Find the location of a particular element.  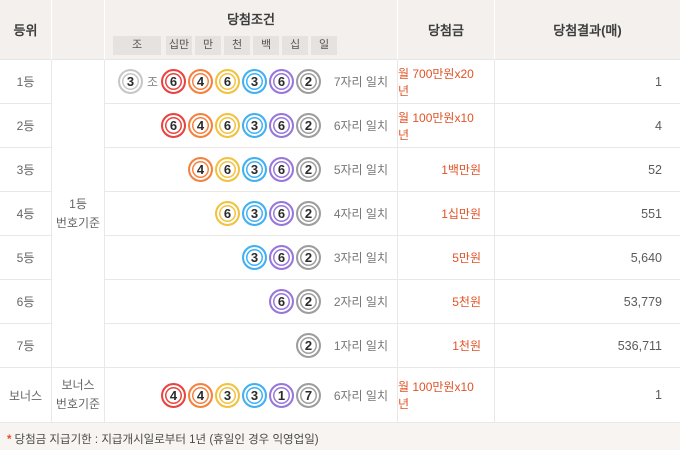

condition-cell: 3 조 6 4 6 3 6 2 7자리 일치 is located at coordinates (251, 82).